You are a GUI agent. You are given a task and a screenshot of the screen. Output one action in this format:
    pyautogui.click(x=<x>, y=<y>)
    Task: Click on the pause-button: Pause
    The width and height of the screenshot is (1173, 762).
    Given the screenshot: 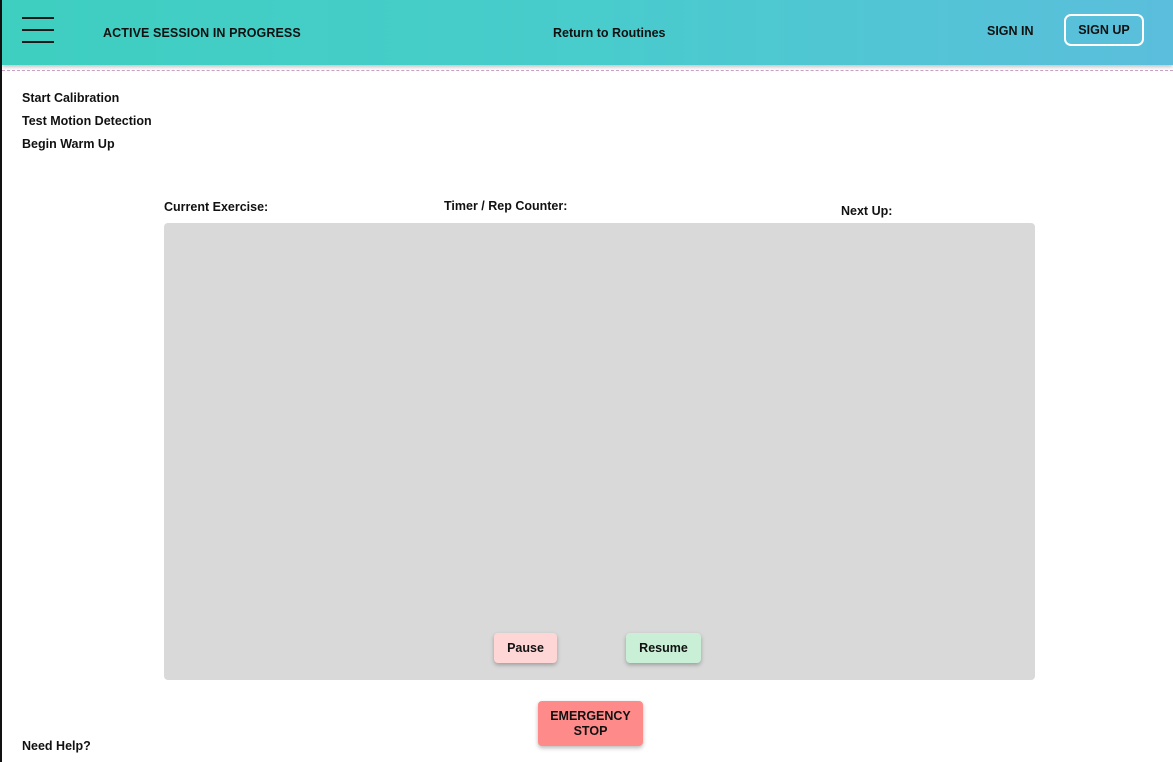 What is the action you would take?
    pyautogui.click(x=525, y=648)
    